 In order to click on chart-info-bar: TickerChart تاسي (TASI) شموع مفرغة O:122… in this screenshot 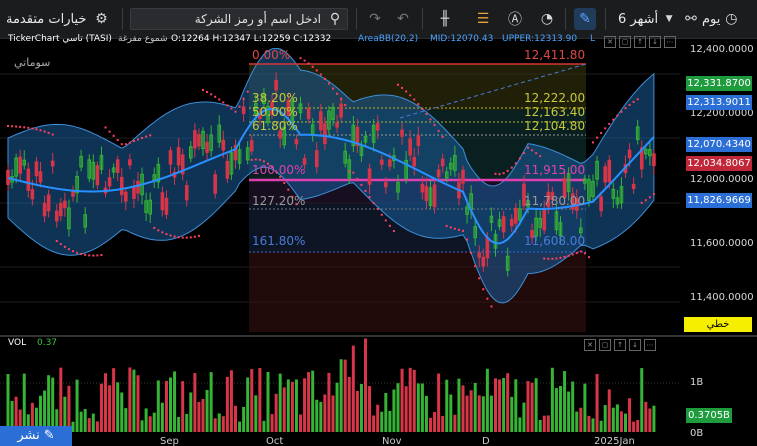, I will do `click(378, 41)`.